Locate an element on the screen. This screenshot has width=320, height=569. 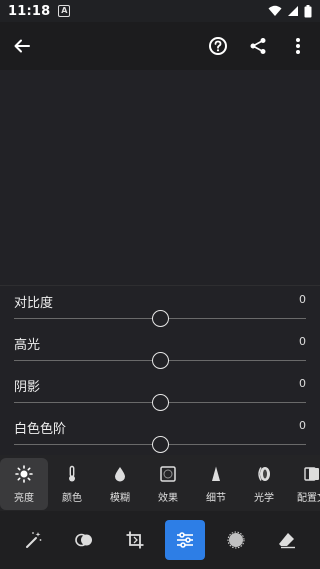
presets-button is located at coordinates (84, 540).